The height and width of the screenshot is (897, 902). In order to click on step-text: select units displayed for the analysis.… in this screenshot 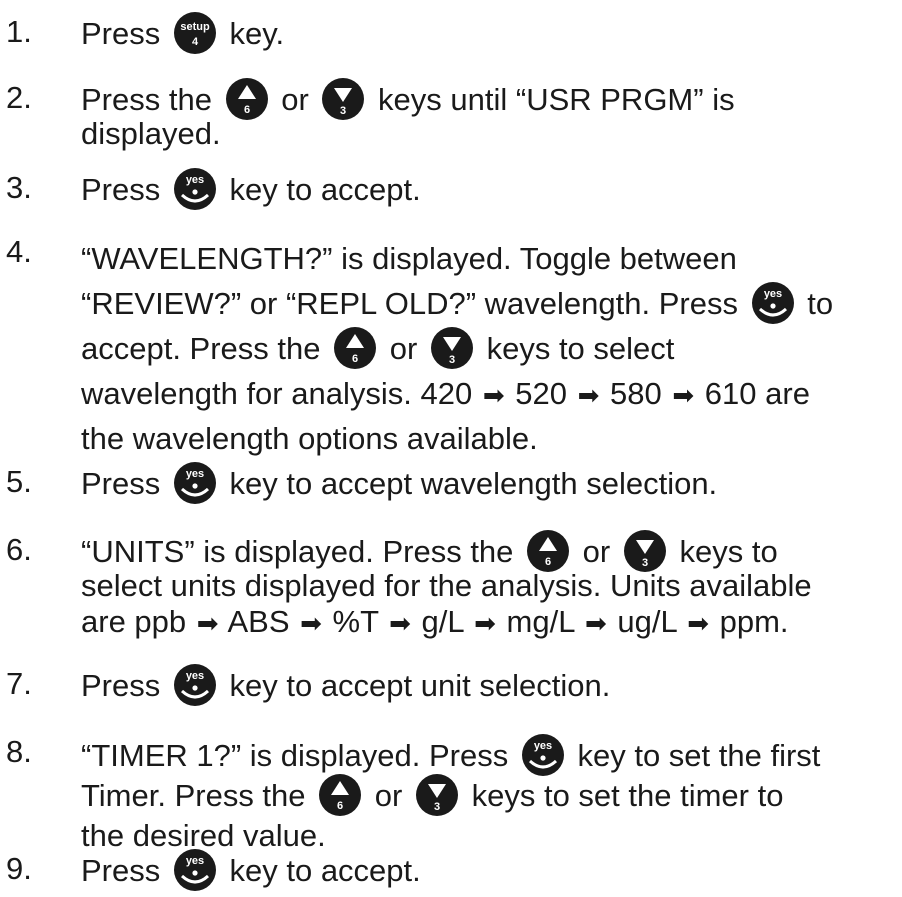, I will do `click(446, 585)`.